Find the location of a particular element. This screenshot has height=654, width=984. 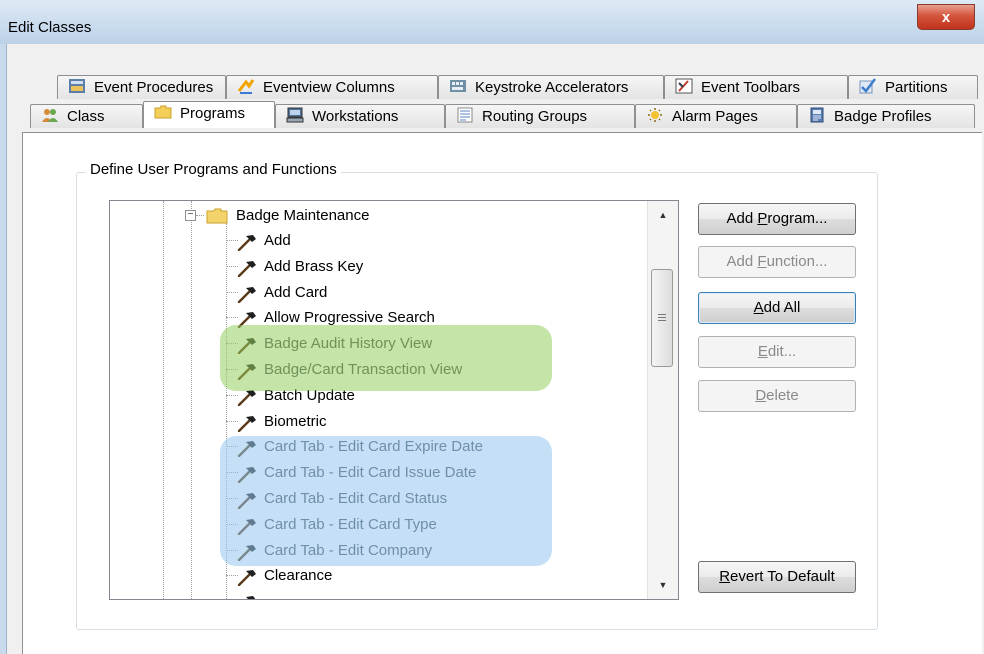

tab-event-toolbars: Event Toolbars is located at coordinates (756, 87).